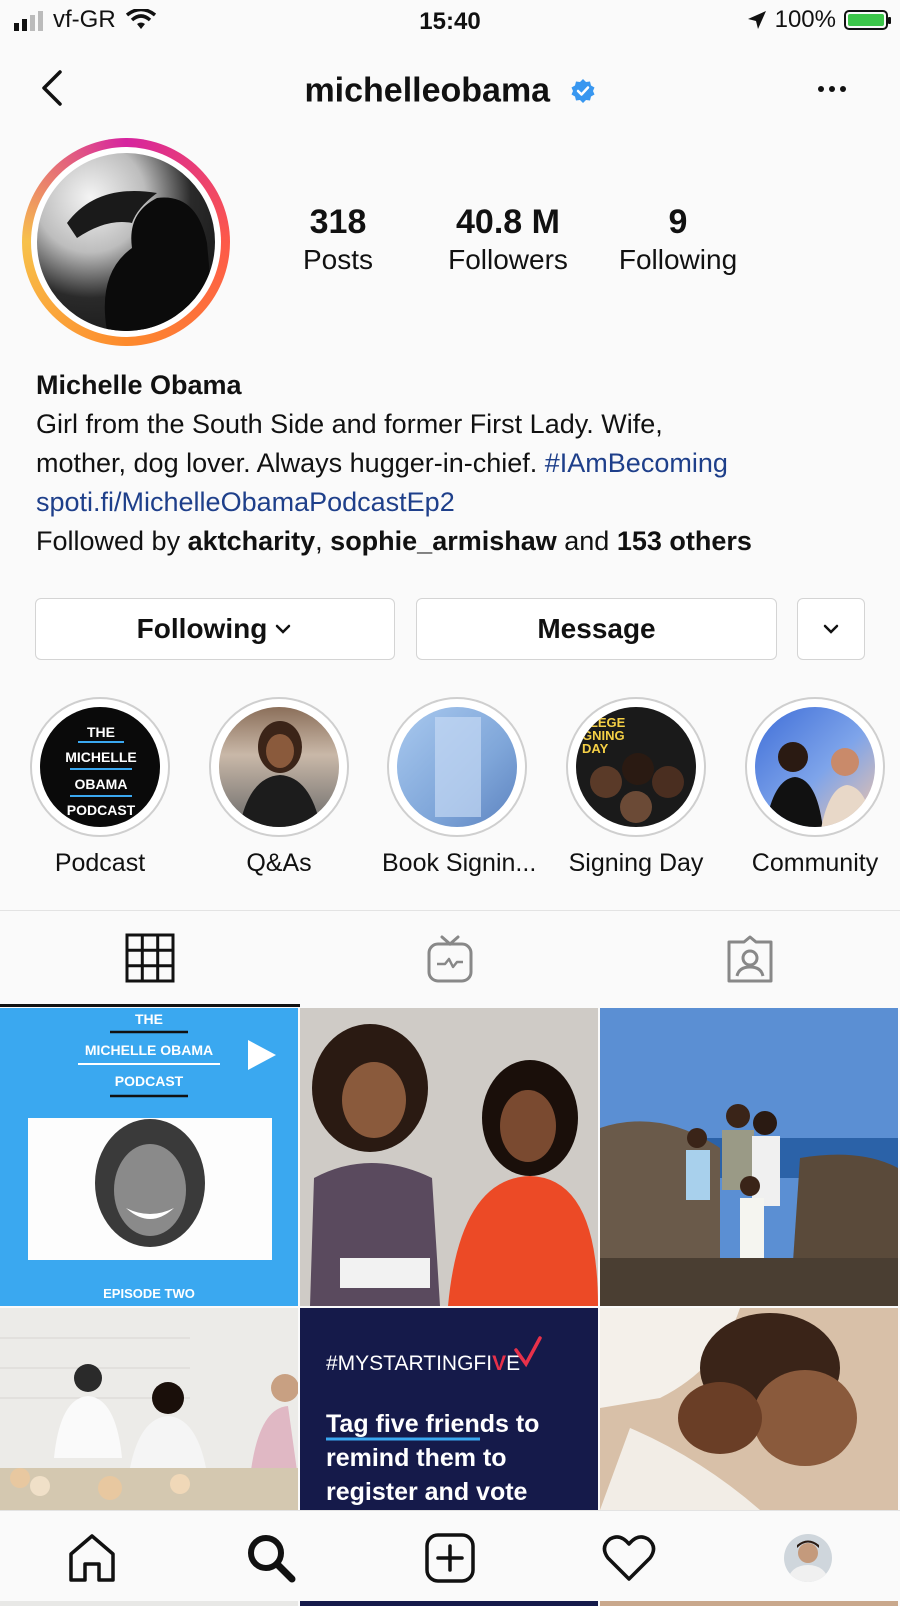 This screenshot has height=1606, width=900. I want to click on followers-count: 40.8 M, so click(508, 222).